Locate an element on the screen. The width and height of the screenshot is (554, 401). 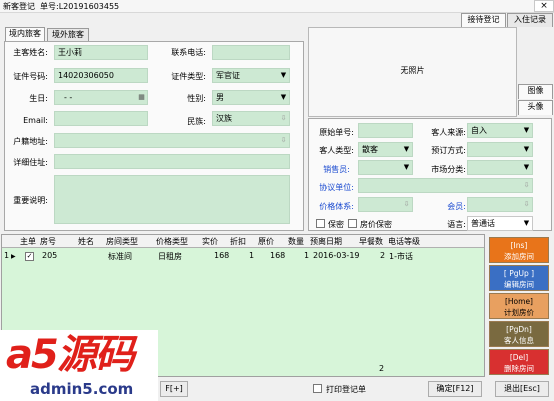
member-input: ⇩ is located at coordinates (500, 204).